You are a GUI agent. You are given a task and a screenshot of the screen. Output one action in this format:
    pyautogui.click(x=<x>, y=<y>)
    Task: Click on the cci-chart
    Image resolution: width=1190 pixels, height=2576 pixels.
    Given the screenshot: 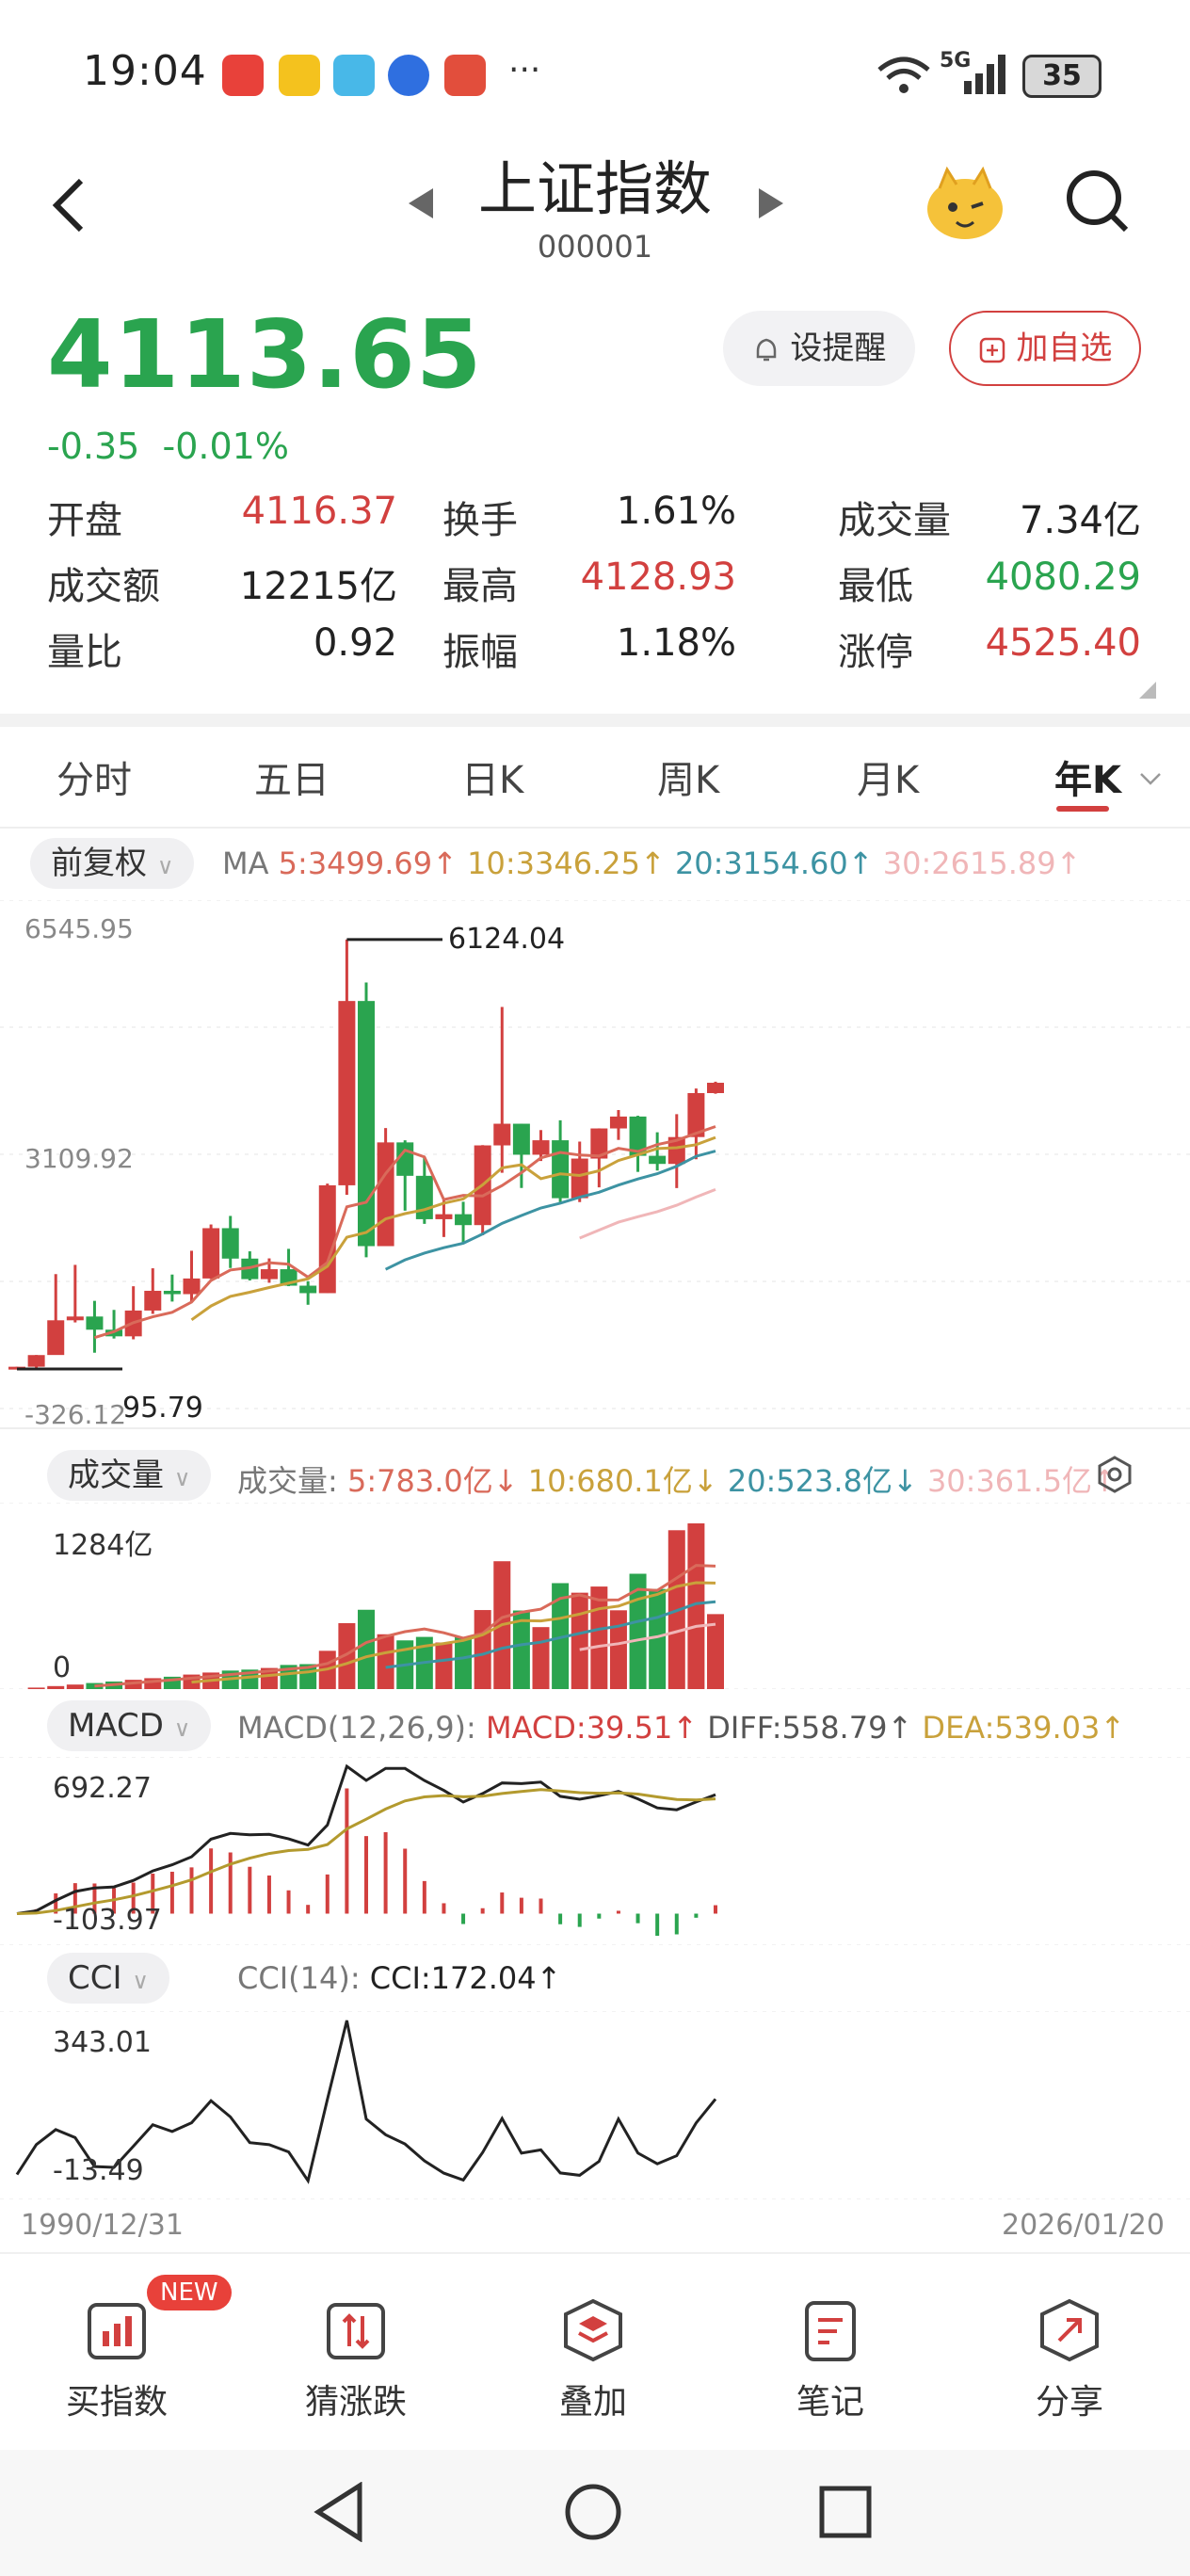 What is the action you would take?
    pyautogui.click(x=595, y=2105)
    